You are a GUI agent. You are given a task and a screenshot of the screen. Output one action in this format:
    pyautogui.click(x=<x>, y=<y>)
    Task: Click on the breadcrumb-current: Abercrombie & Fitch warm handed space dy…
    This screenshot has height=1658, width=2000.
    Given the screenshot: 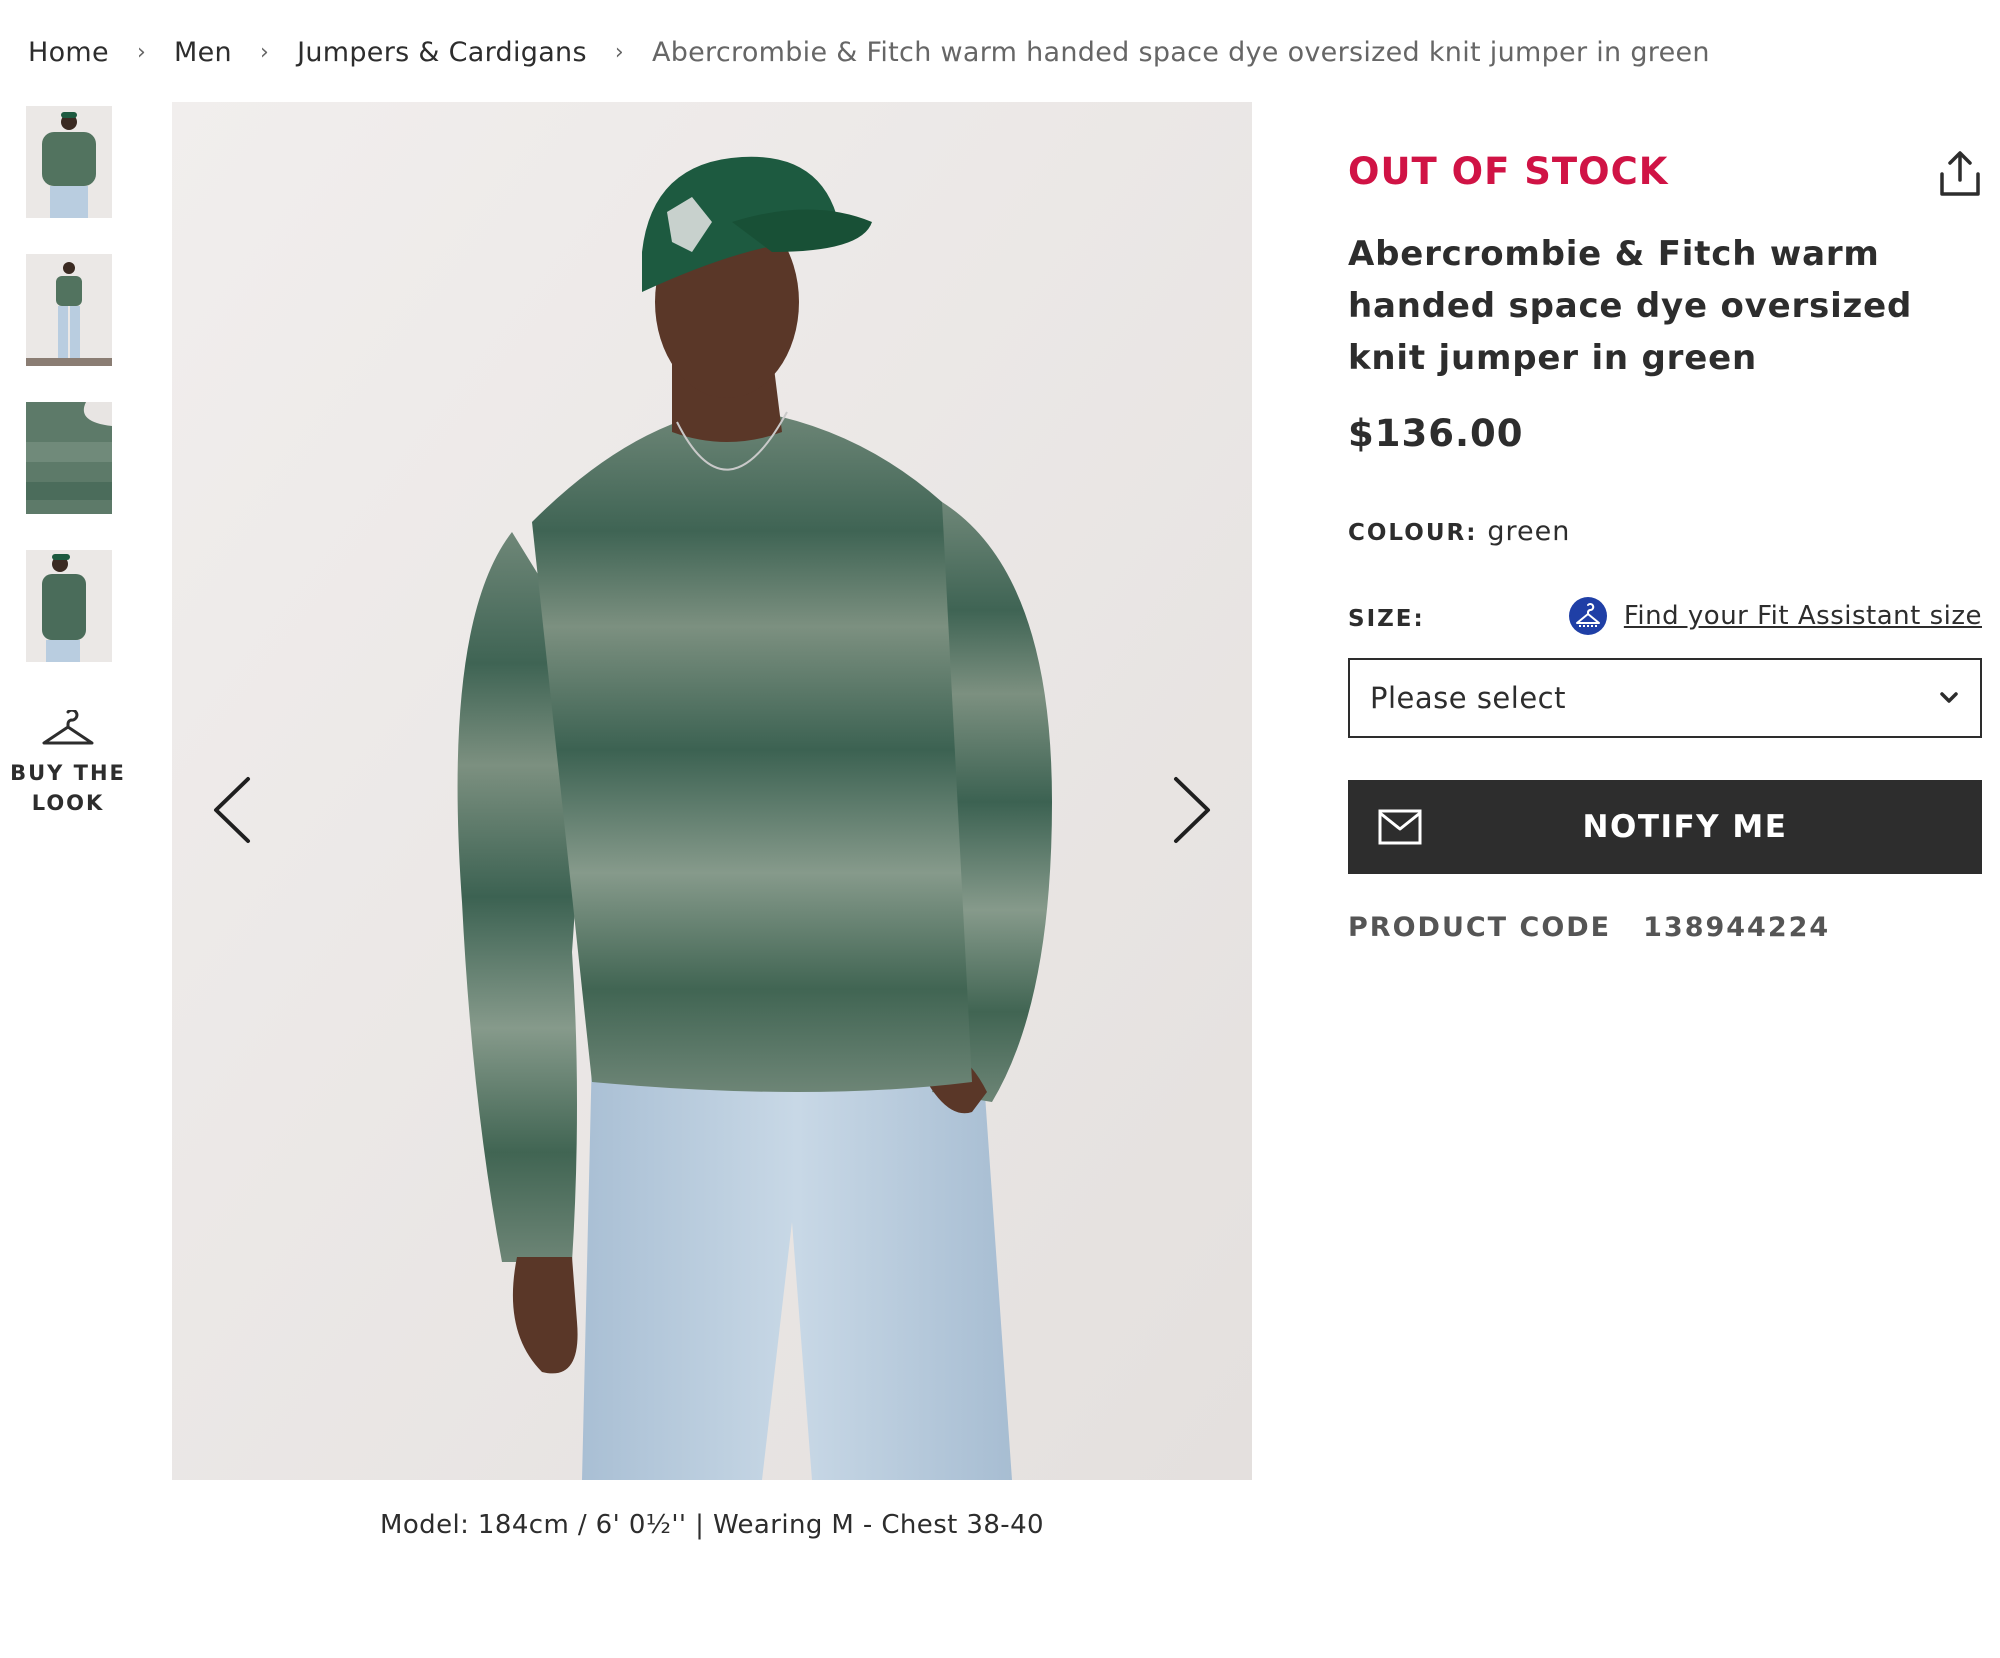 What is the action you would take?
    pyautogui.click(x=1180, y=52)
    